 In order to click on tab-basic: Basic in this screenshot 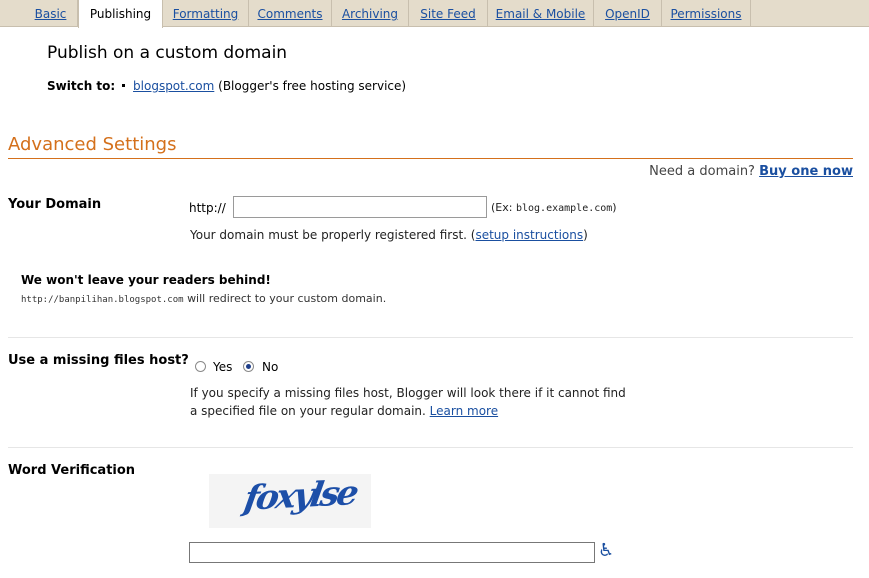, I will do `click(51, 13)`.